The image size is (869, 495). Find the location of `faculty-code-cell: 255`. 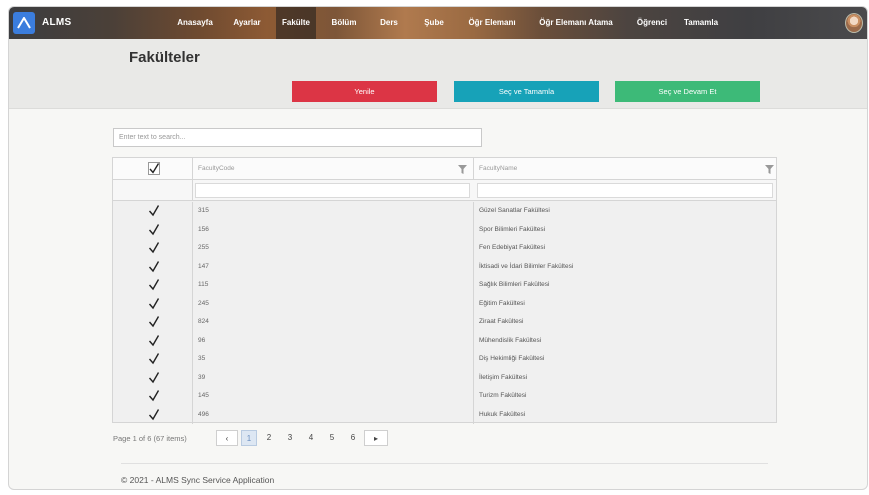

faculty-code-cell: 255 is located at coordinates (203, 247).